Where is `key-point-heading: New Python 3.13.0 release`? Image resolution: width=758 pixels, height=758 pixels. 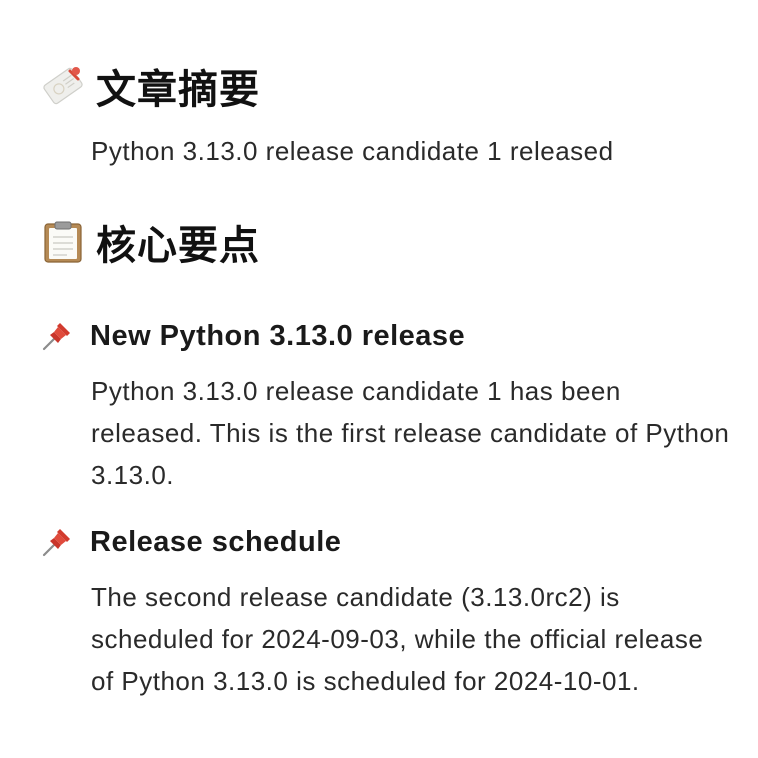
key-point-heading: New Python 3.13.0 release is located at coordinates (252, 336).